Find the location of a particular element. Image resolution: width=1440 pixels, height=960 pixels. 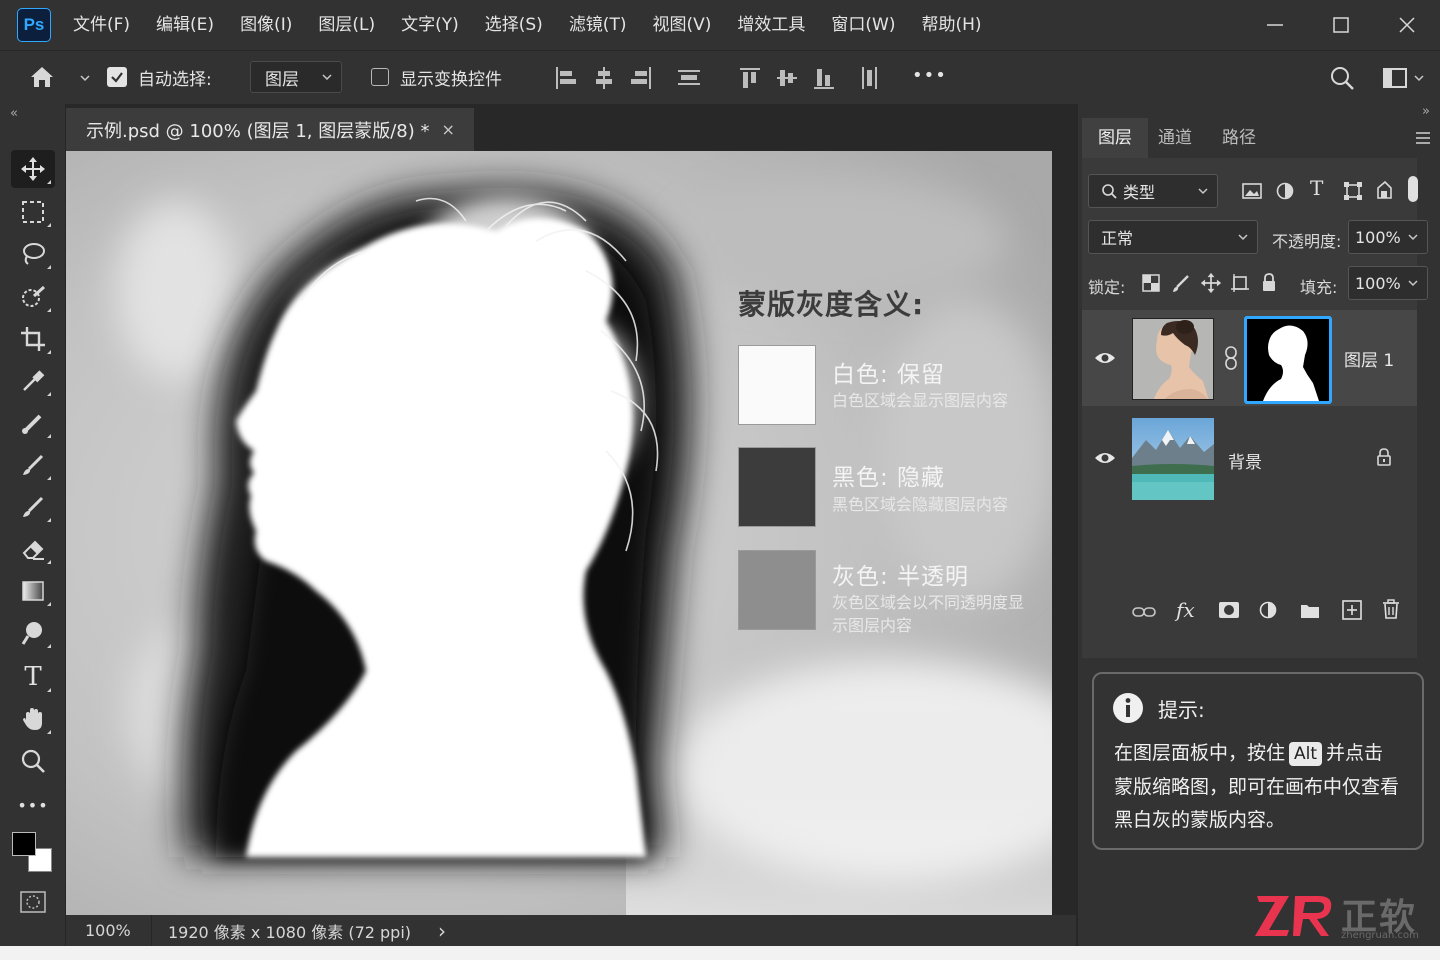

distribute-horizontal-button is located at coordinates (870, 80).